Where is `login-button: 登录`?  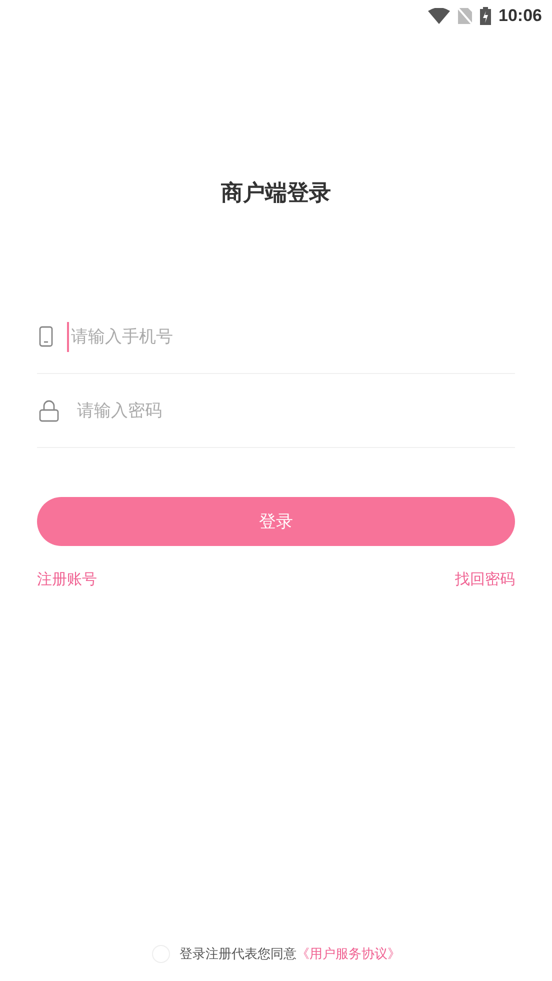
login-button: 登录 is located at coordinates (276, 521).